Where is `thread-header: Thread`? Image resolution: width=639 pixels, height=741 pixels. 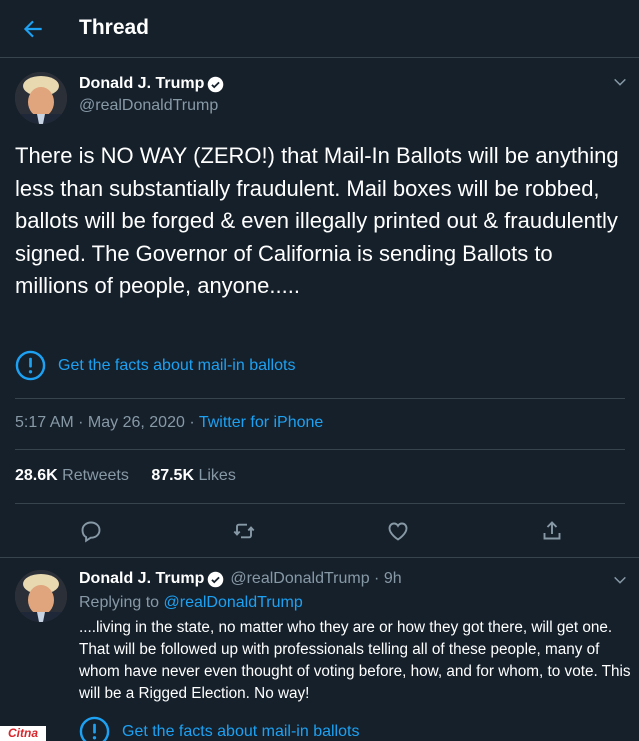
thread-header: Thread is located at coordinates (319, 29).